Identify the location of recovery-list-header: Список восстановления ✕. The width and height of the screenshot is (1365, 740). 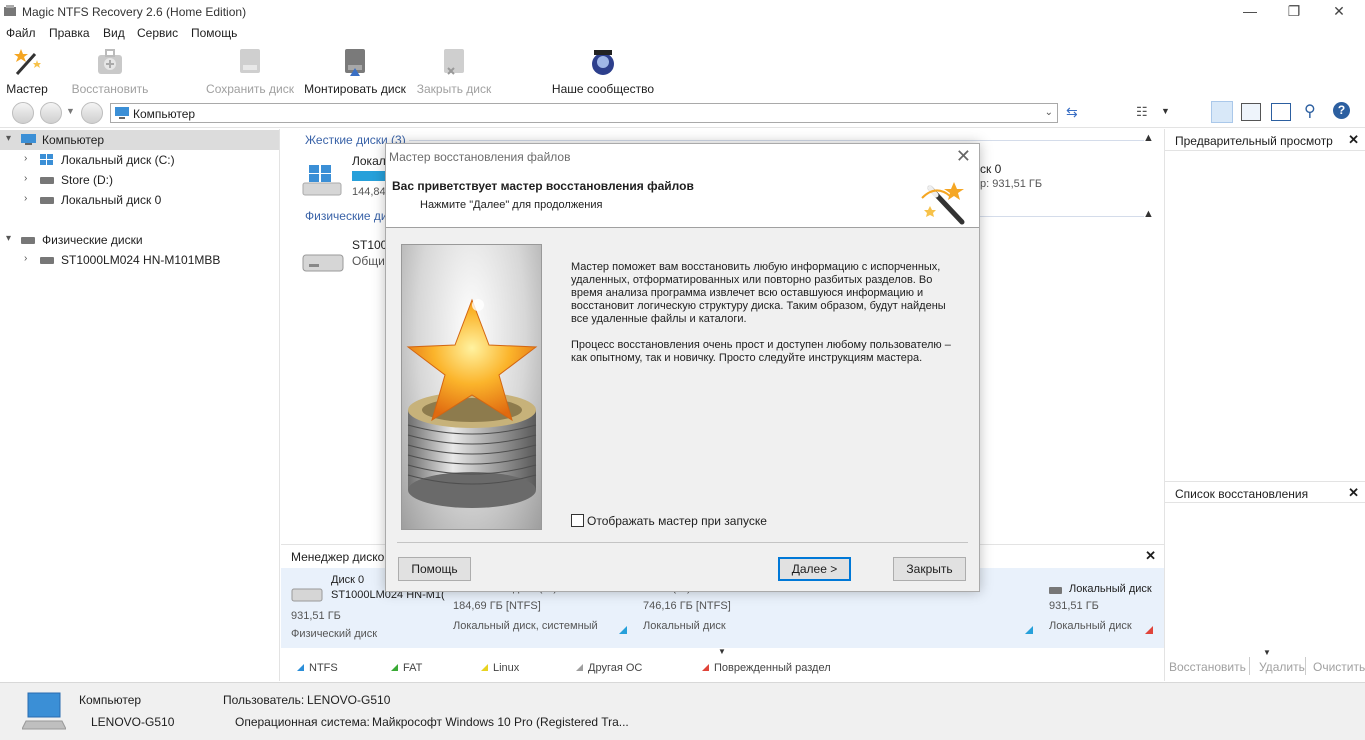
(1265, 492).